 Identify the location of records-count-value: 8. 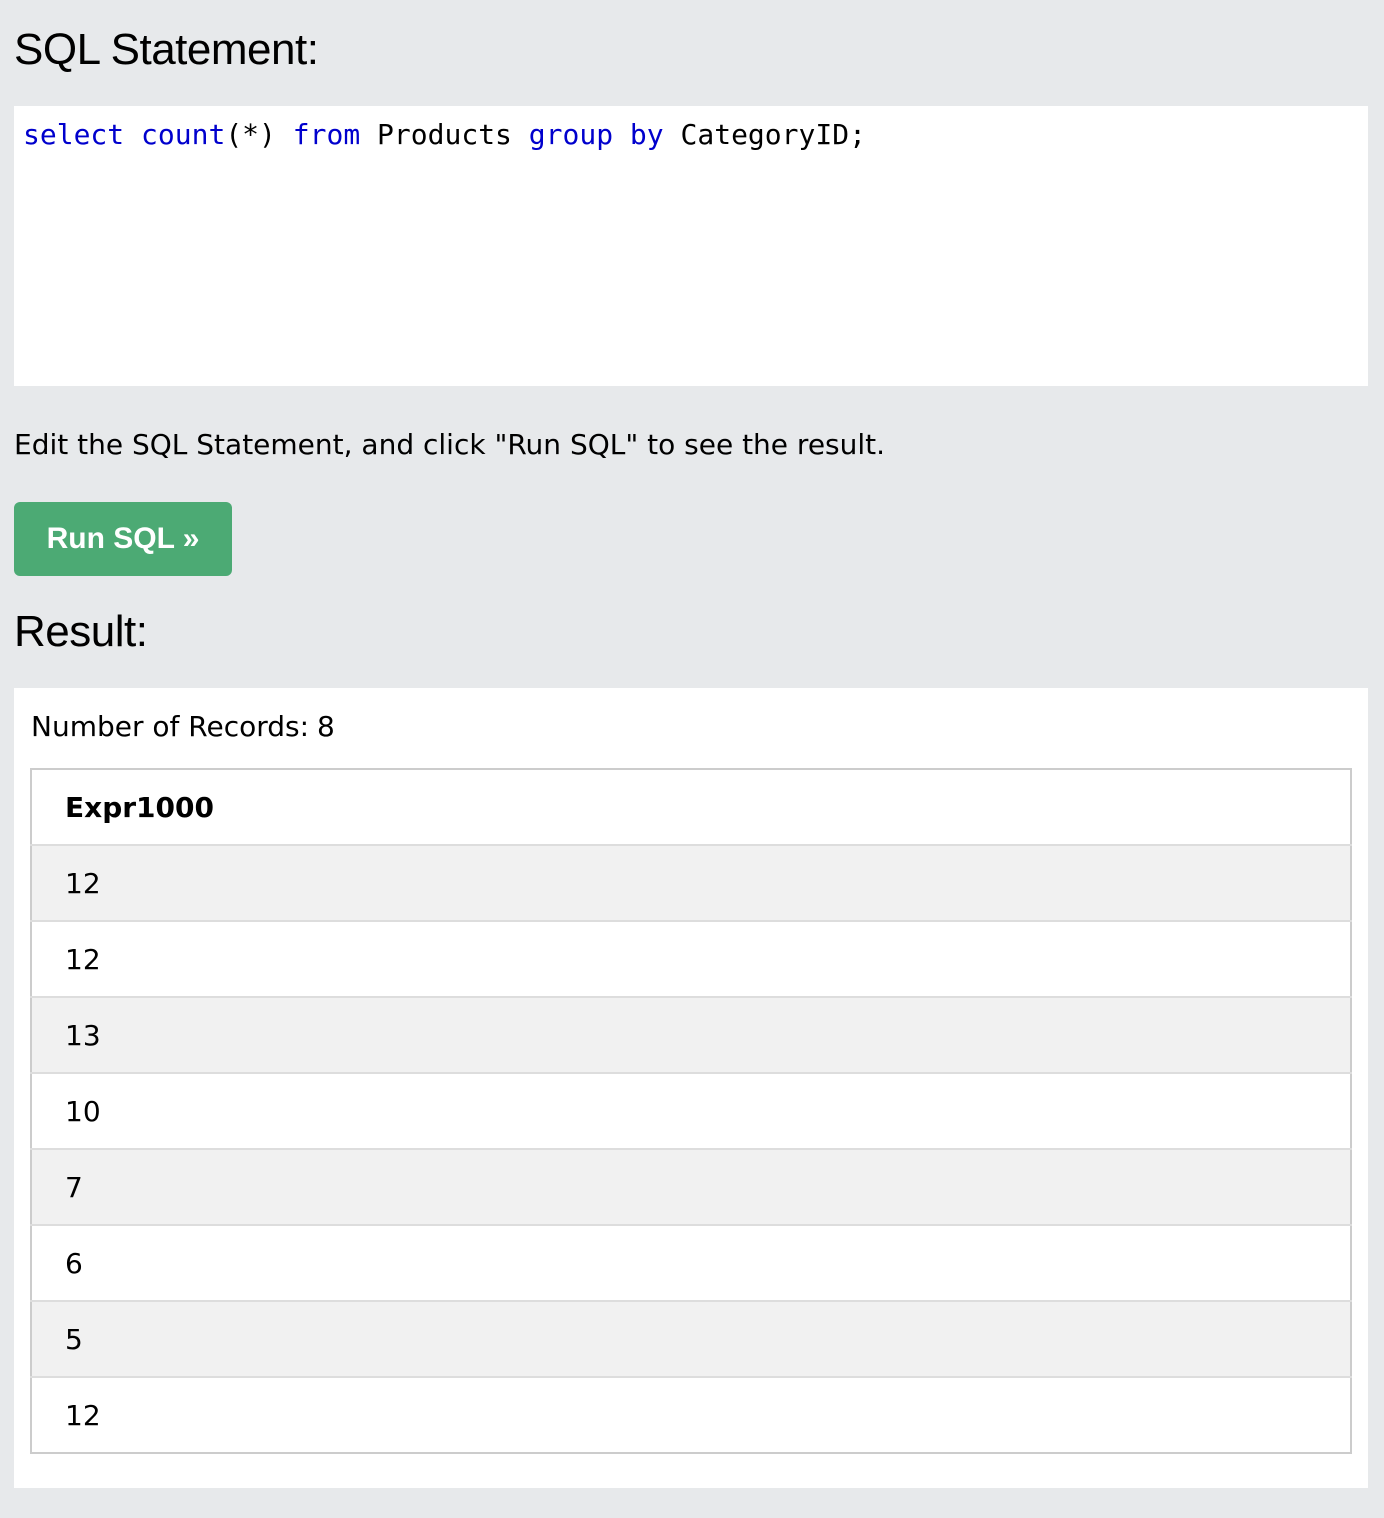
(326, 726).